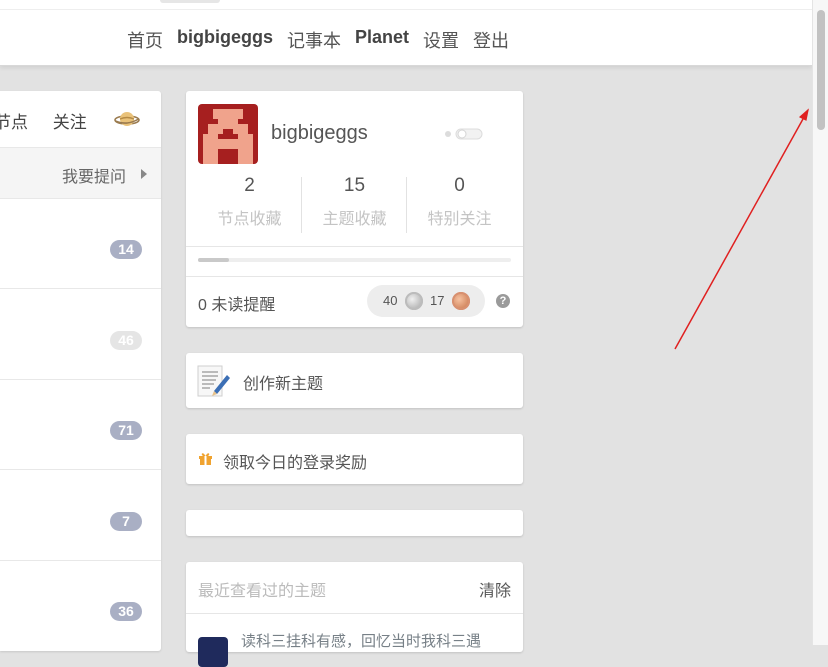 The image size is (828, 667). I want to click on ask-question-link: 我要提问, so click(80, 173).